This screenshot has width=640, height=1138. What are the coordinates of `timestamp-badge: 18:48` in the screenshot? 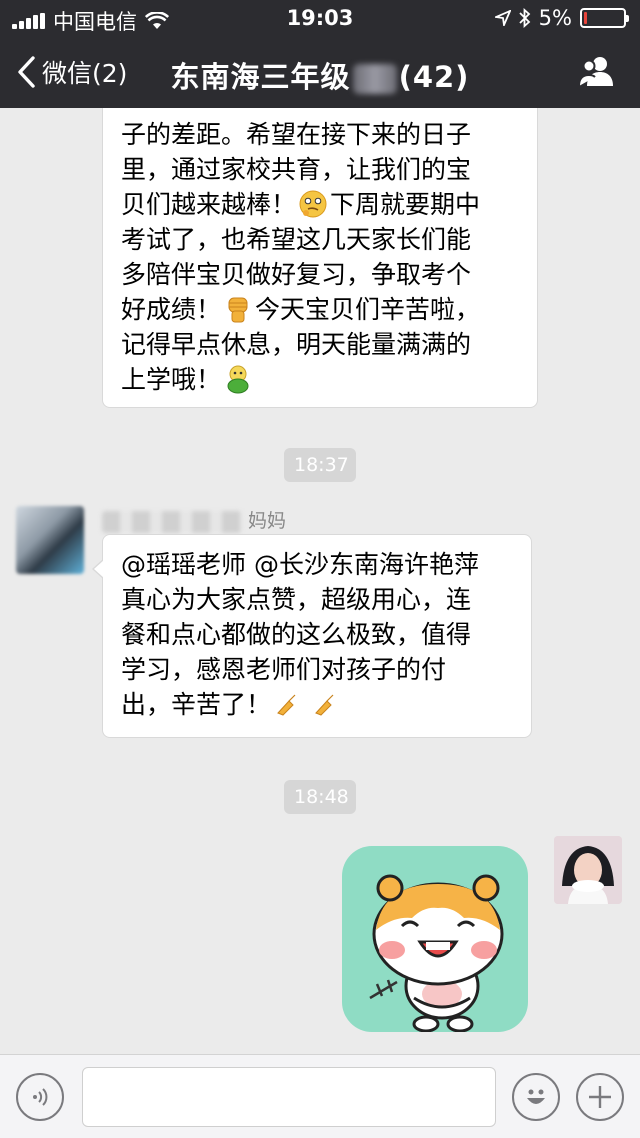 It's located at (320, 797).